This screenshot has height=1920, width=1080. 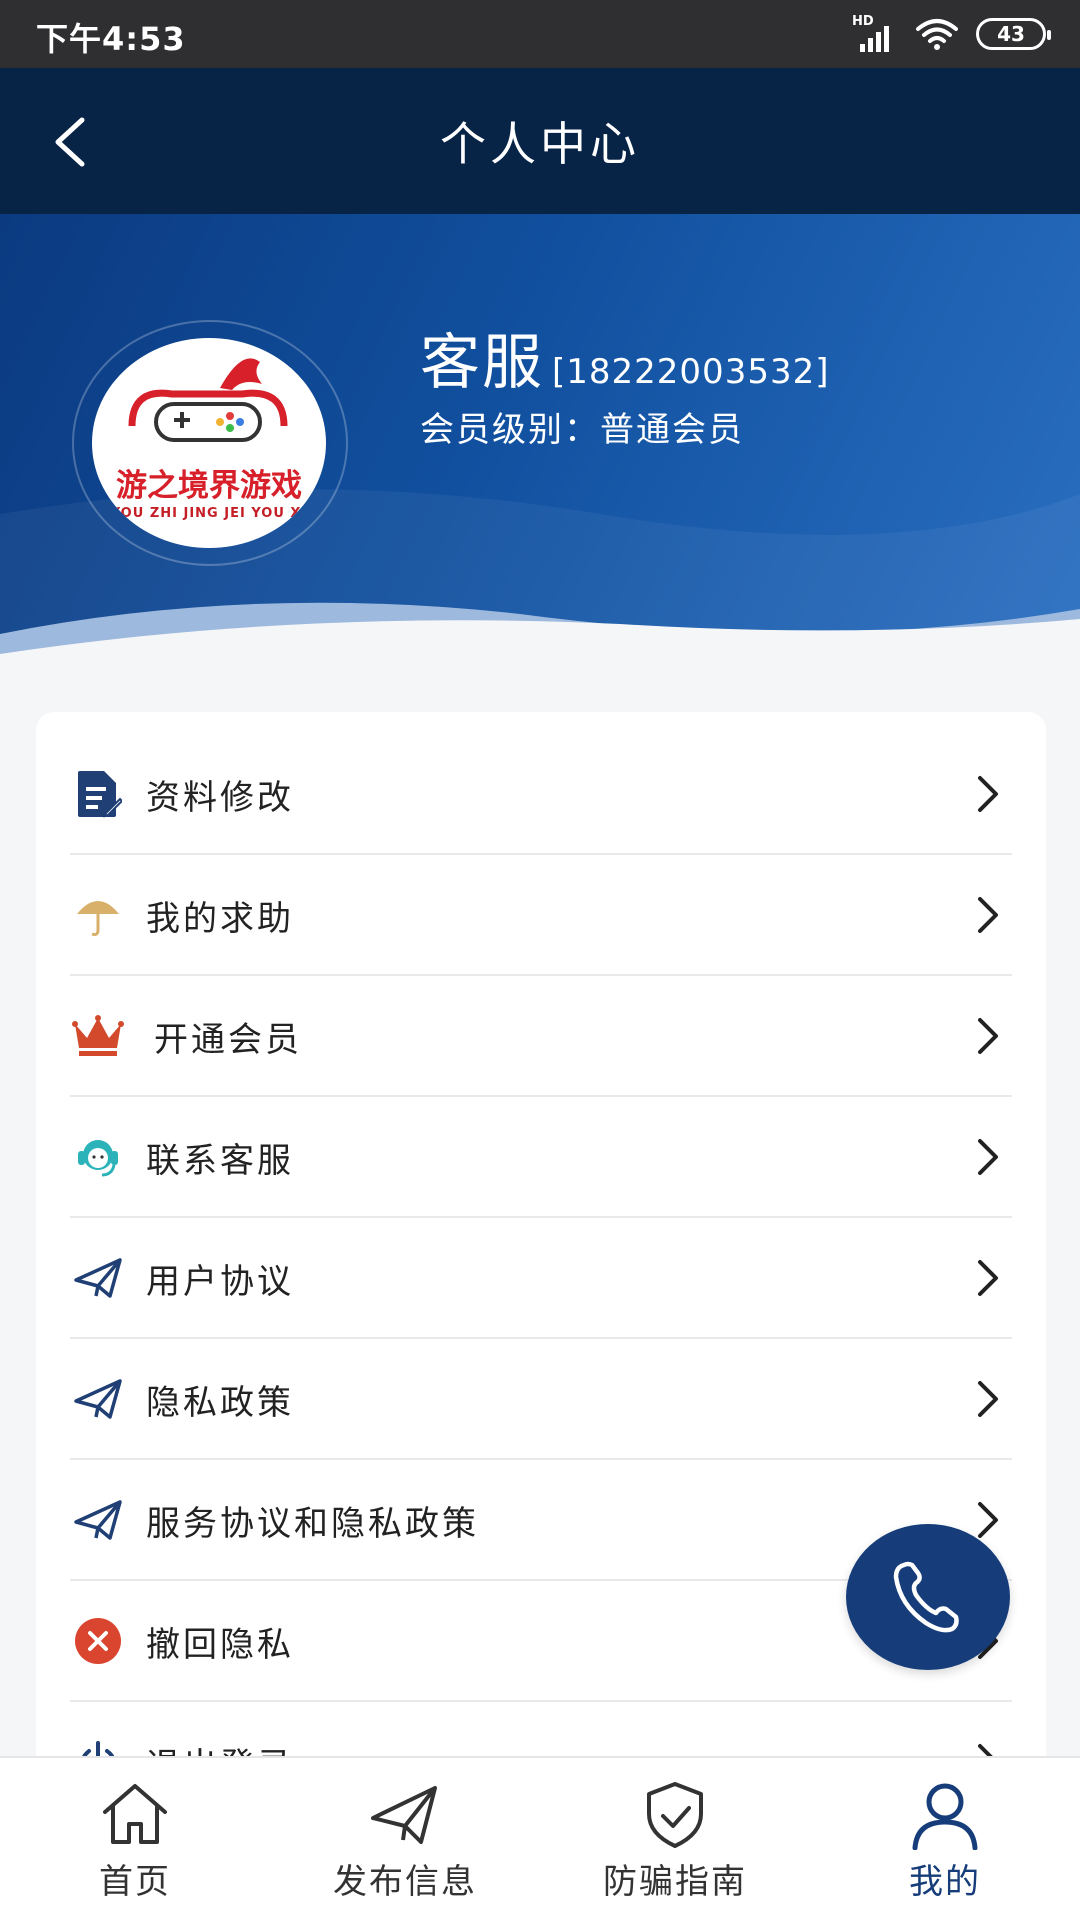 I want to click on menu-item-open-membership: 开通会员, so click(x=541, y=1036).